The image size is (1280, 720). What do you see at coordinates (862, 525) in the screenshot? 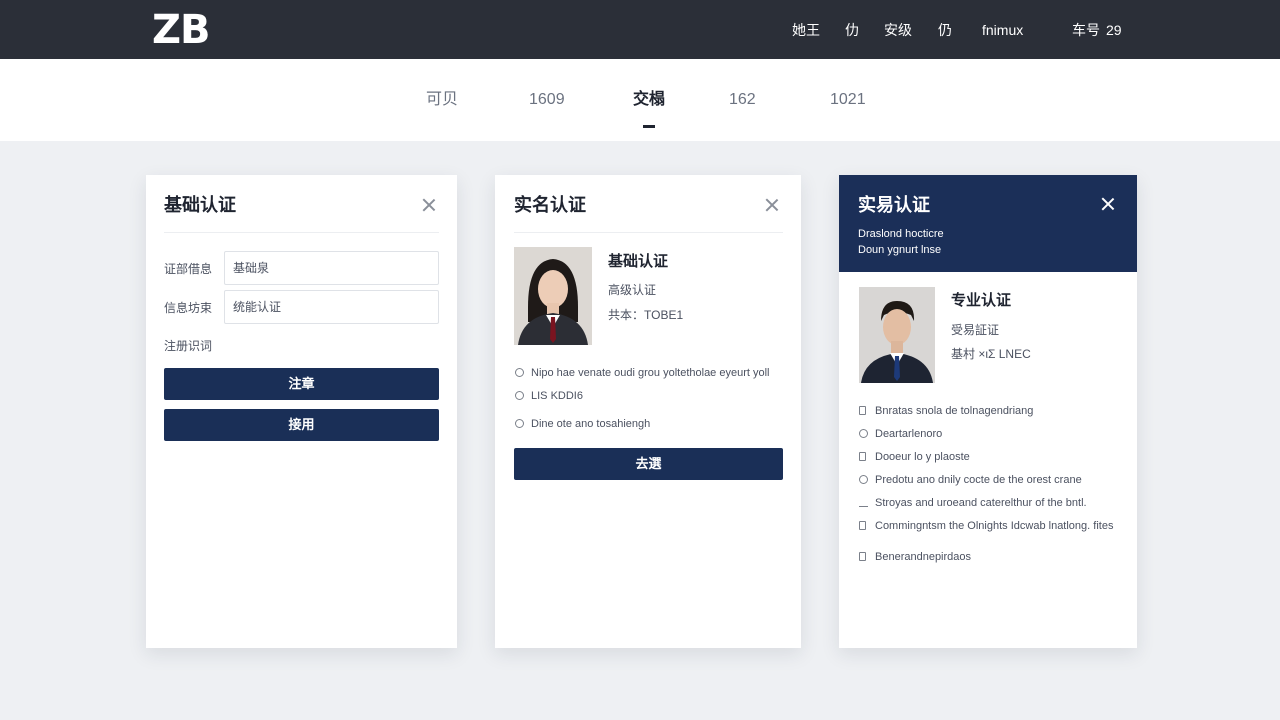
I see `document-icon` at bounding box center [862, 525].